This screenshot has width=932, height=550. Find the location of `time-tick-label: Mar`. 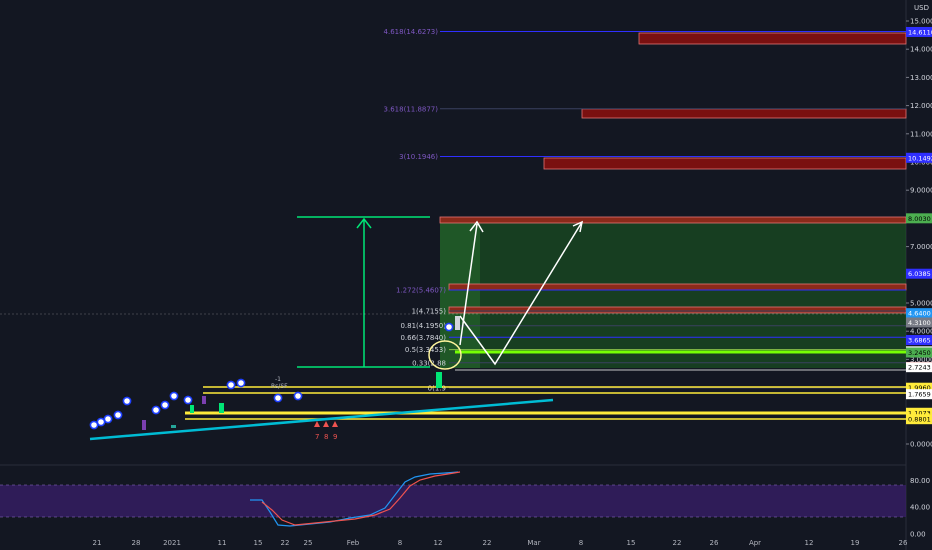

time-tick-label: Mar is located at coordinates (533, 543).